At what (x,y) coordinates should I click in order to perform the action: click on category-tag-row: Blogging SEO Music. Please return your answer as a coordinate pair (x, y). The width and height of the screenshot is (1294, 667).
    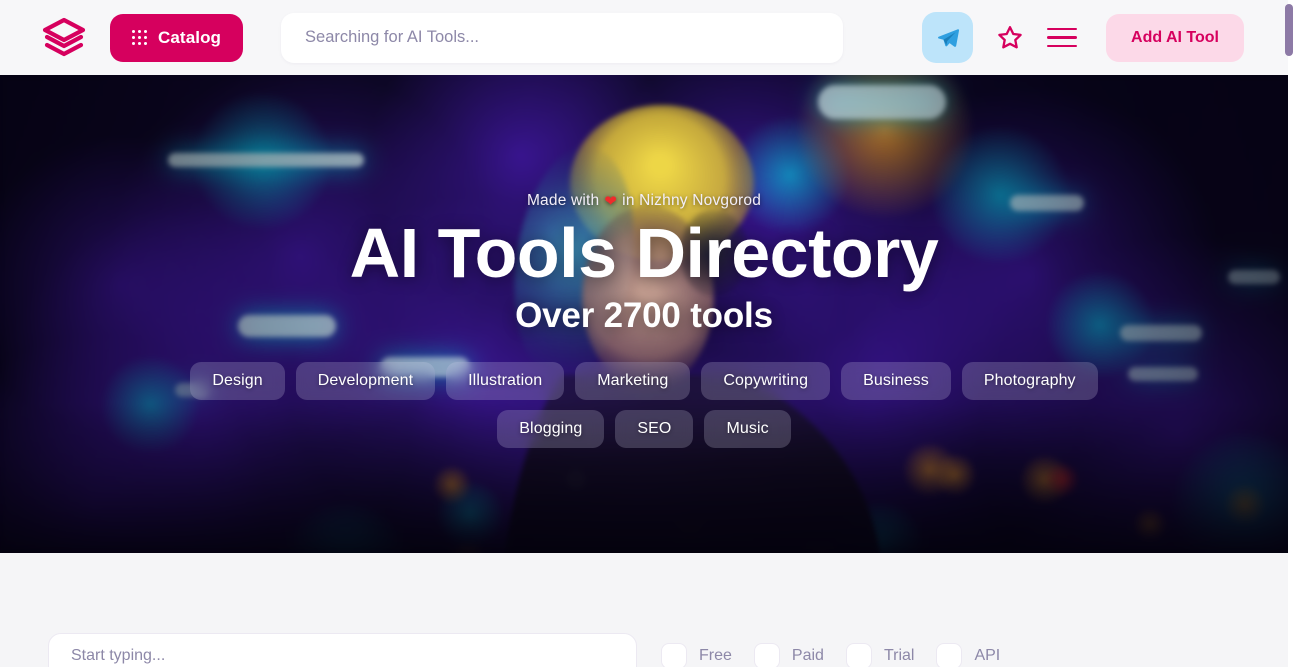
    Looking at the image, I should click on (644, 428).